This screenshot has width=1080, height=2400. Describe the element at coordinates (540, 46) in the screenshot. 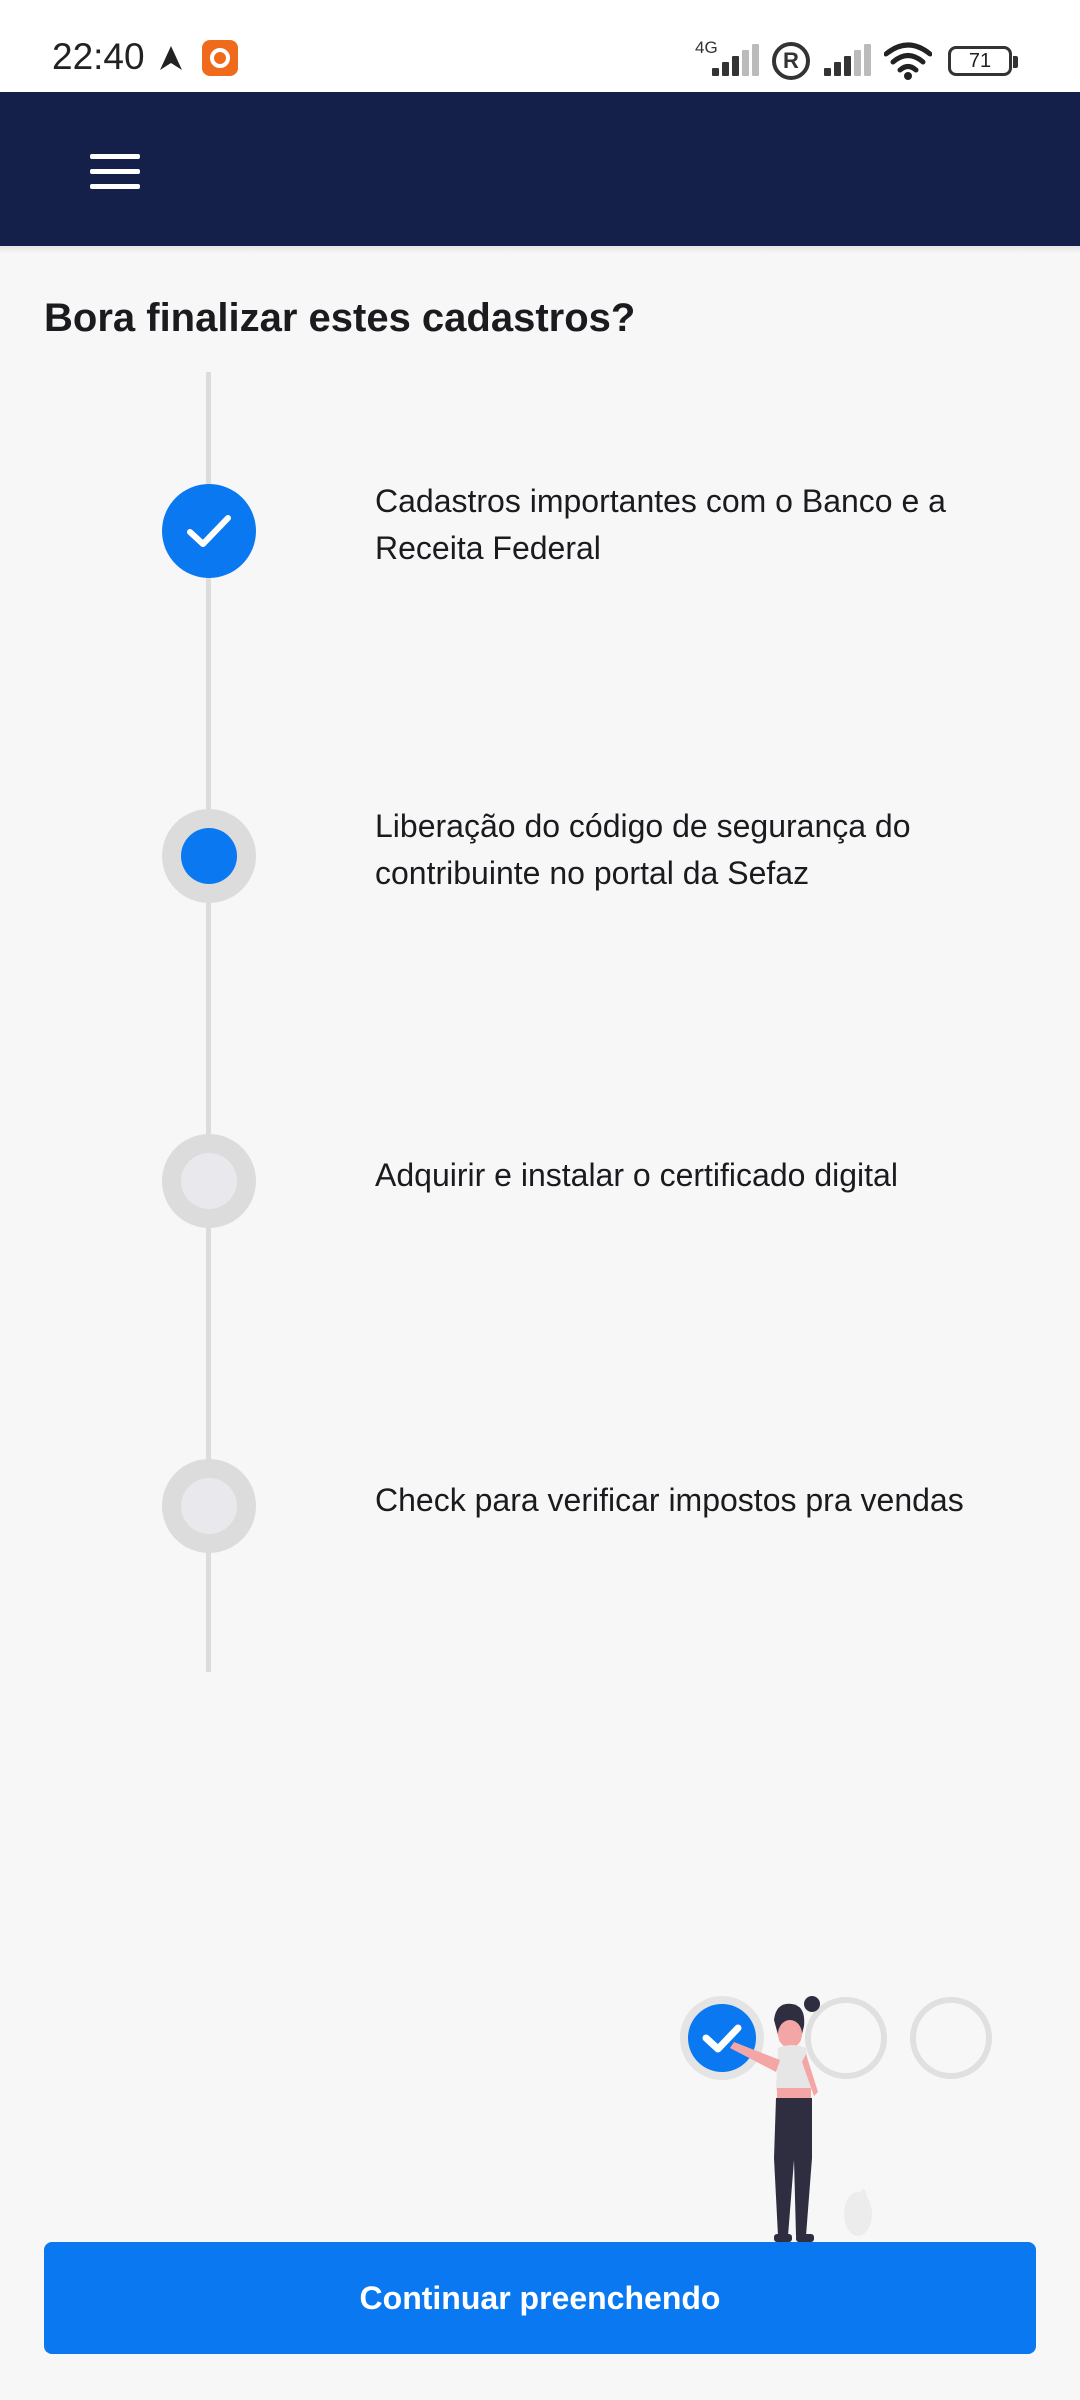

I see `status-bar: 22:40 4G R 71` at that location.